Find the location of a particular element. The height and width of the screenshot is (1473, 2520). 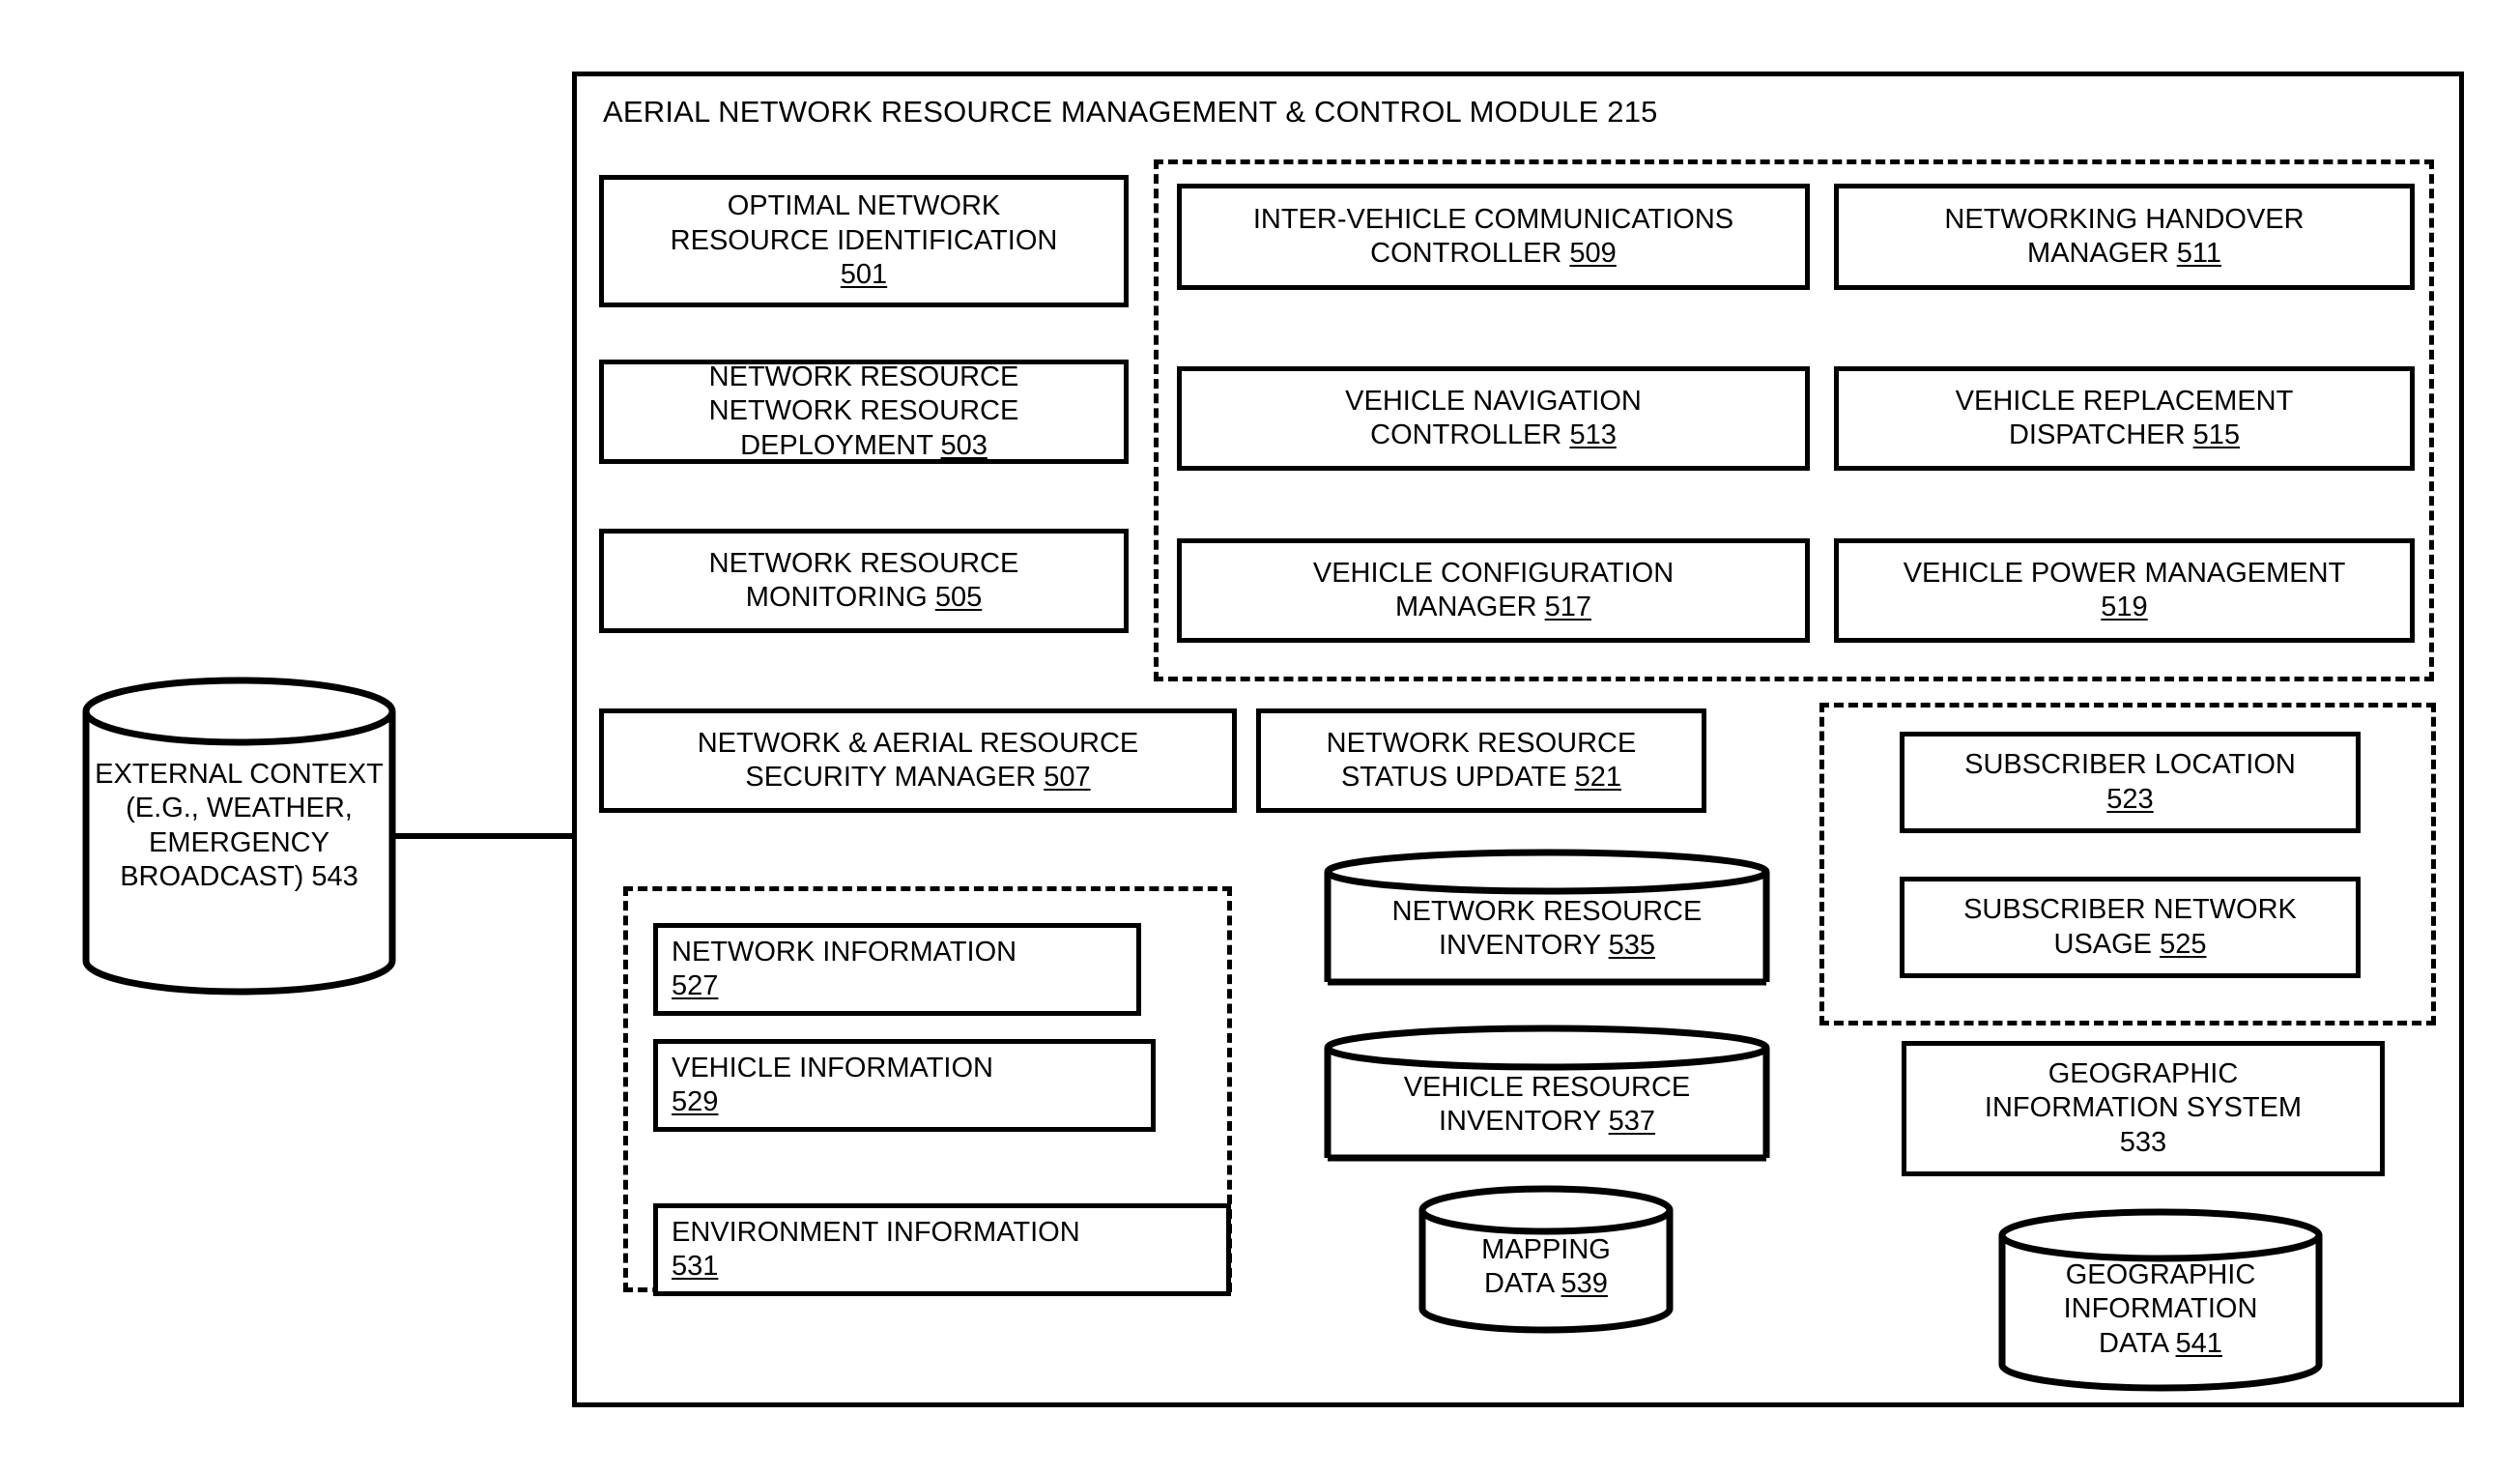

vehicle-navigation-controller-block: VEHICLE NAVIGATION CONTROLLER 513 is located at coordinates (1493, 418).